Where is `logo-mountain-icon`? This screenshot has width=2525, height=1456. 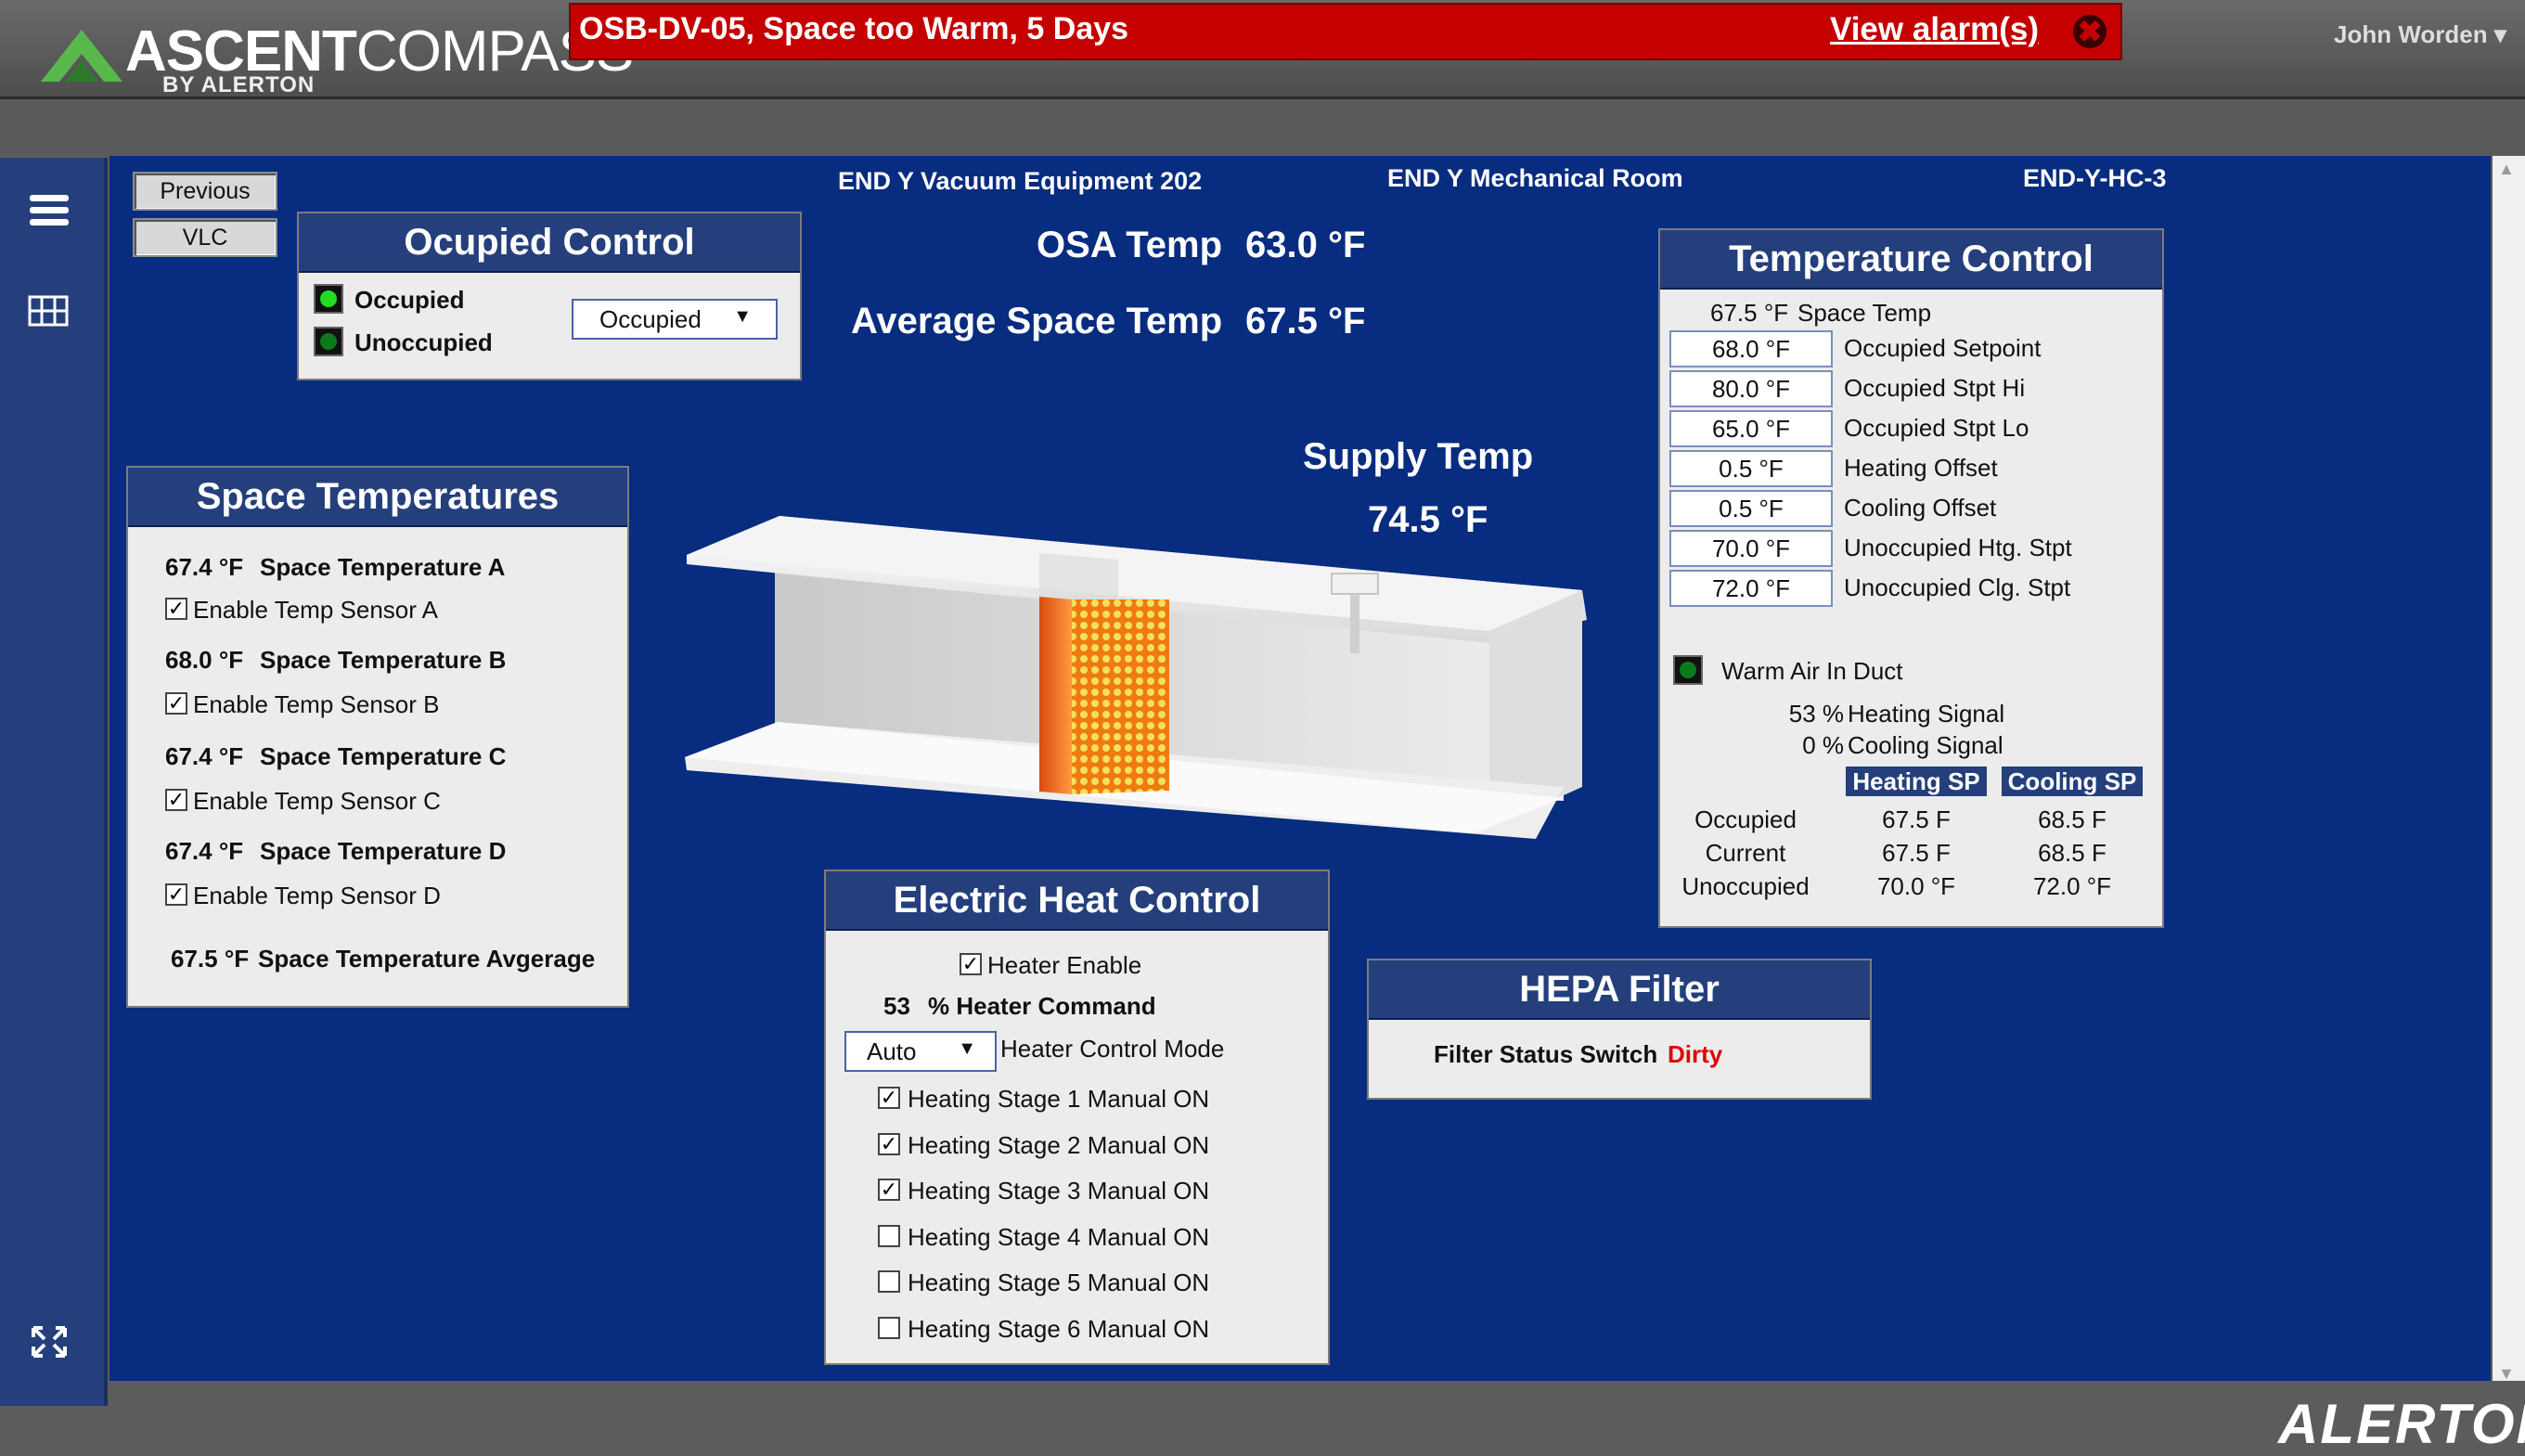
logo-mountain-icon is located at coordinates (82, 56).